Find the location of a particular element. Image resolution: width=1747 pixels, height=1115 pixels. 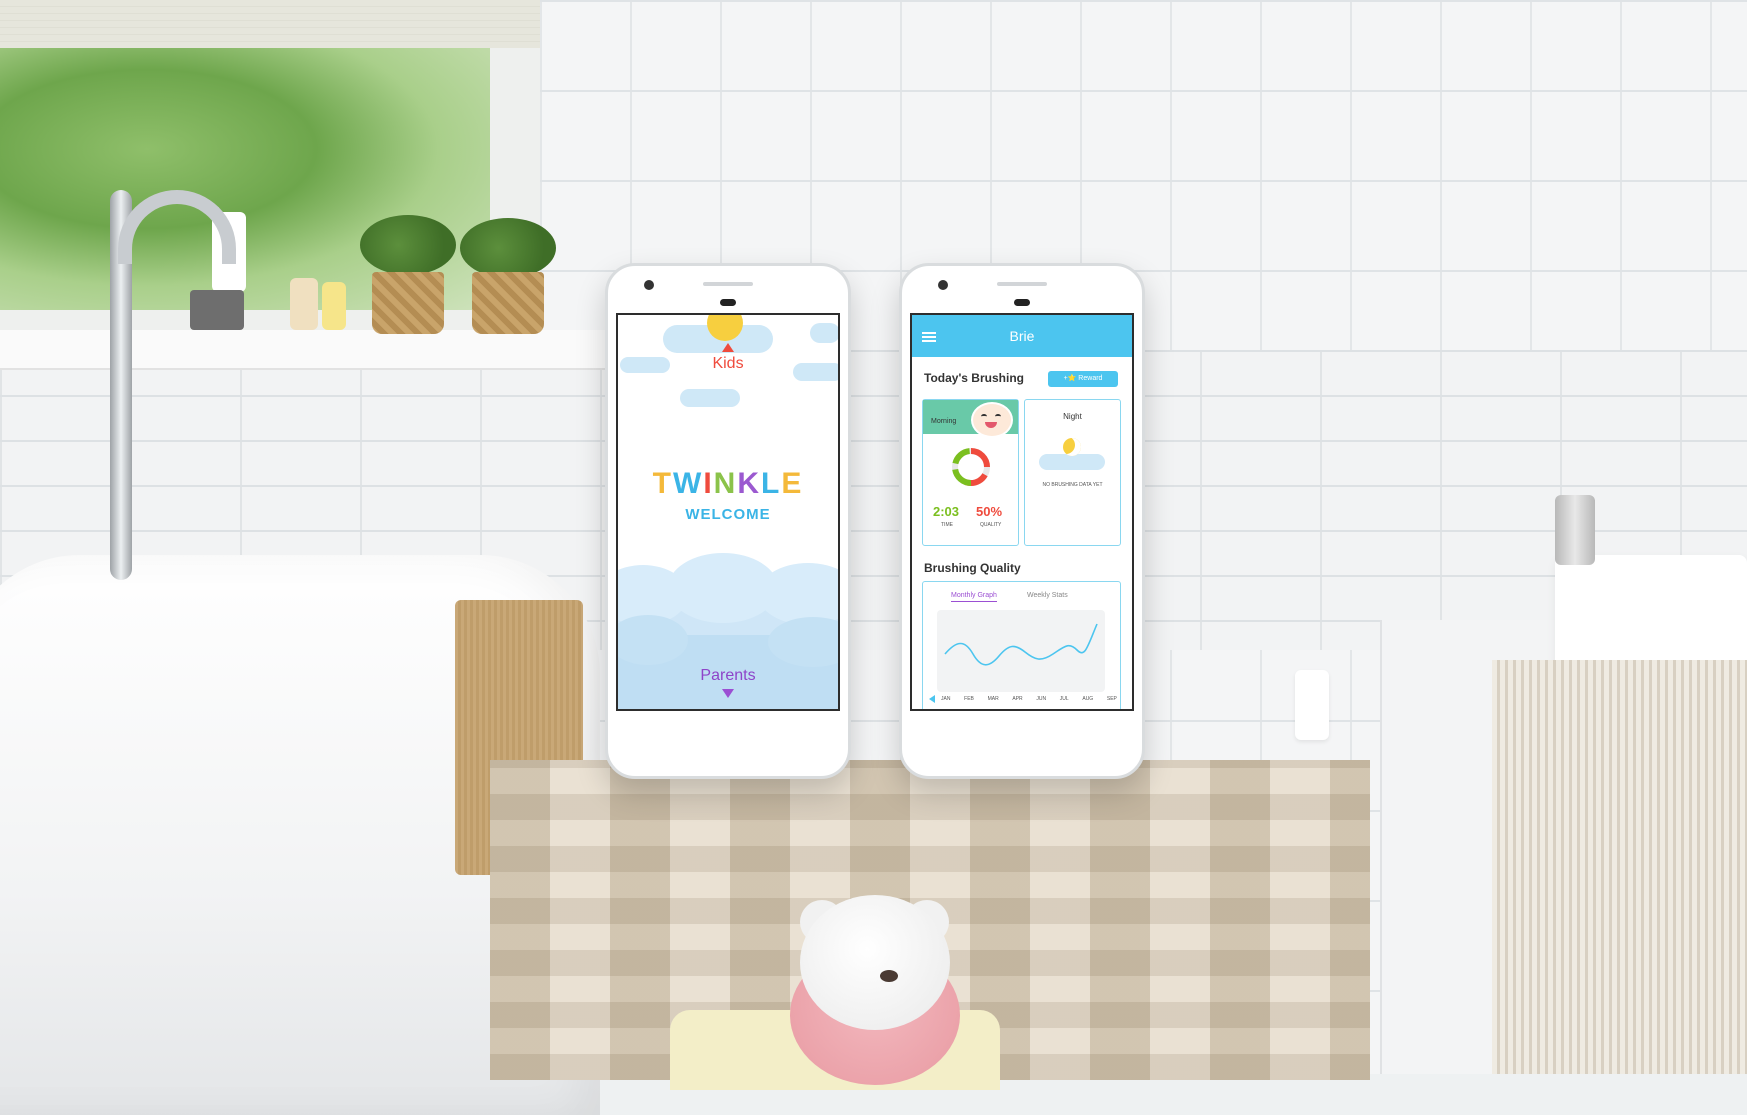

month-label: APR is located at coordinates (1017, 699).